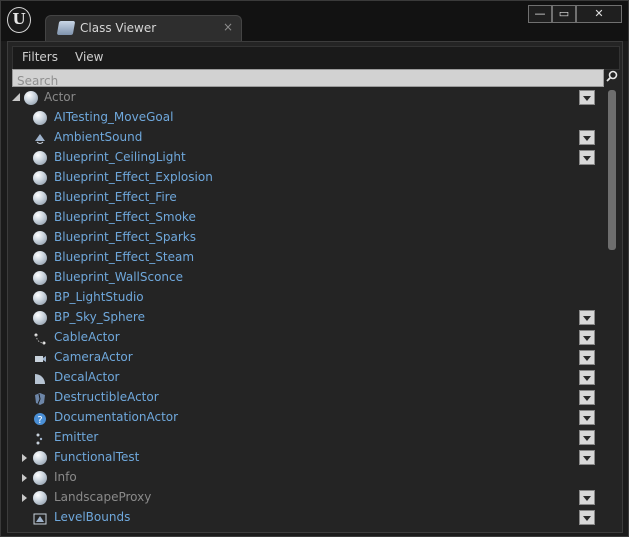 Image resolution: width=629 pixels, height=537 pixels. What do you see at coordinates (66, 28) in the screenshot?
I see `class-viewer-icon` at bounding box center [66, 28].